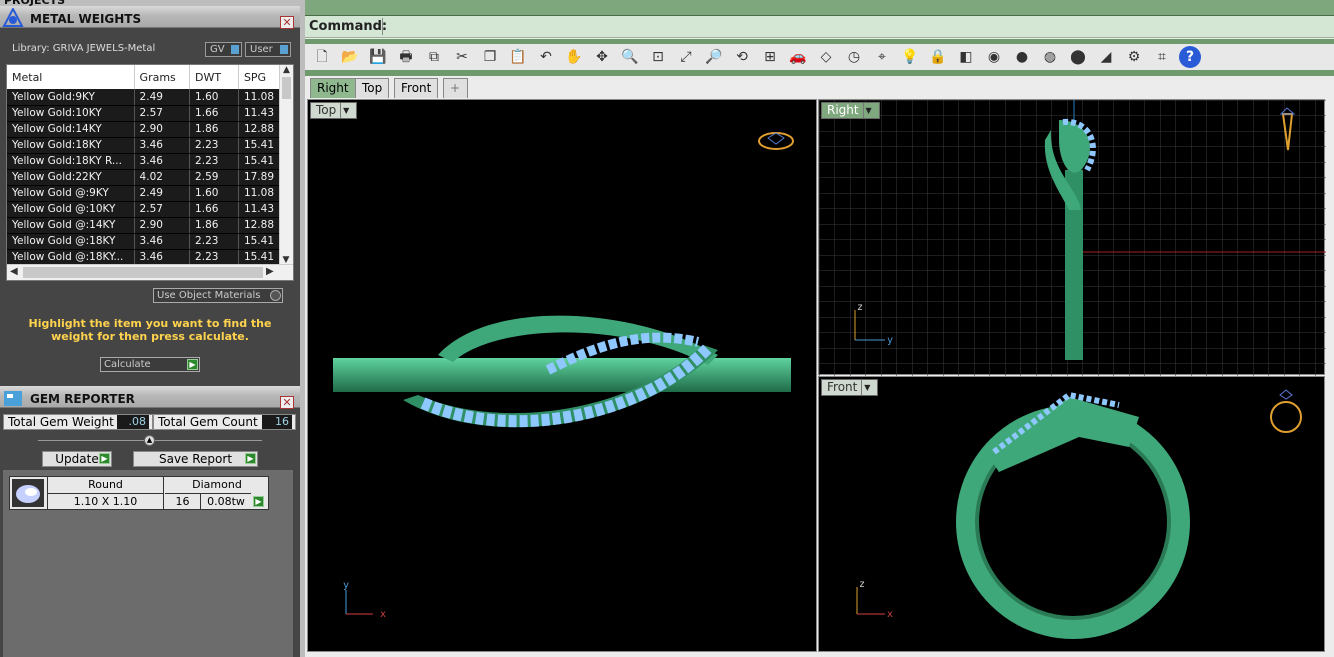 Image resolution: width=1334 pixels, height=657 pixels. What do you see at coordinates (630, 57) in the screenshot?
I see `zoom-icon: 🔍` at bounding box center [630, 57].